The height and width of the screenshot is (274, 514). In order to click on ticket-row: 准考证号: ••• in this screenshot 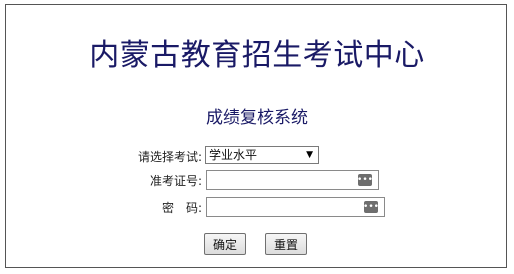, I will do `click(257, 180)`.